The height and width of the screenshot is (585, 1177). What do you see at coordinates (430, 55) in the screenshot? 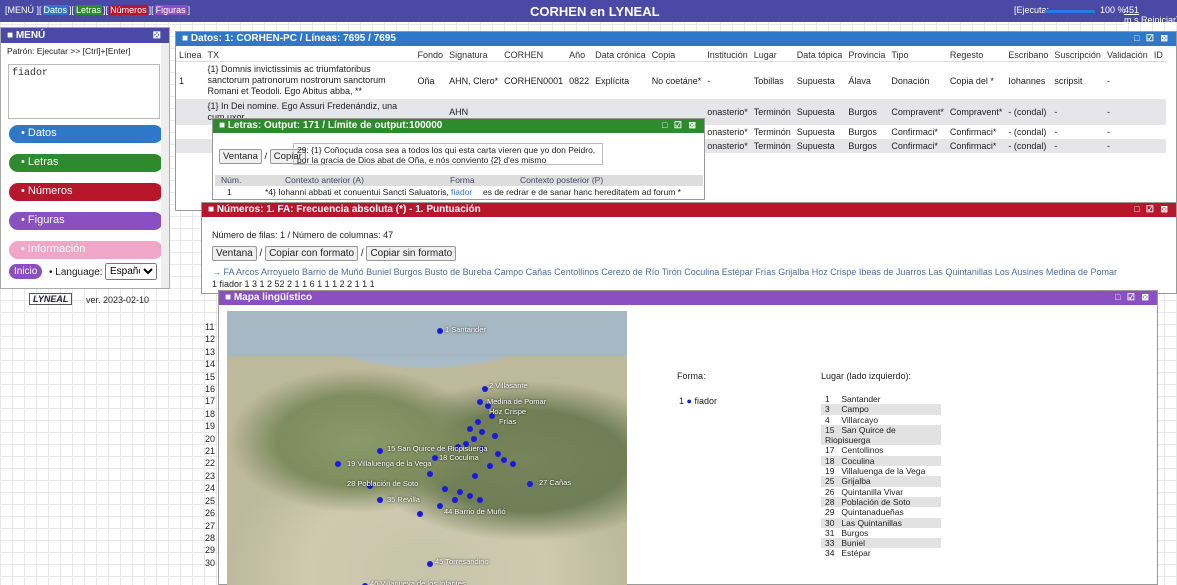
I see `column-header: Fondo` at bounding box center [430, 55].